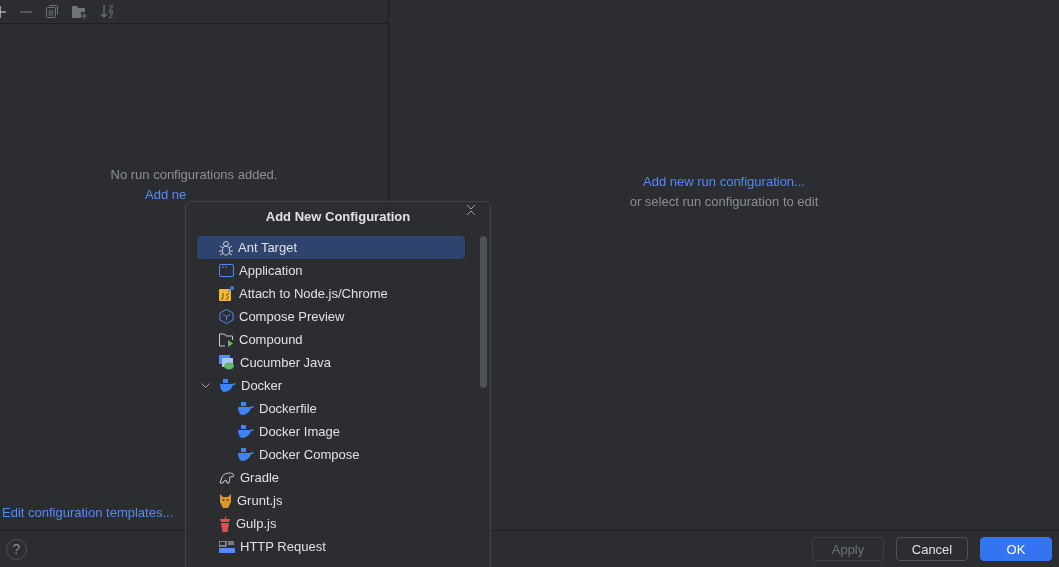 The height and width of the screenshot is (567, 1059). Describe the element at coordinates (331, 316) in the screenshot. I see `list-item: Compose Preview` at that location.